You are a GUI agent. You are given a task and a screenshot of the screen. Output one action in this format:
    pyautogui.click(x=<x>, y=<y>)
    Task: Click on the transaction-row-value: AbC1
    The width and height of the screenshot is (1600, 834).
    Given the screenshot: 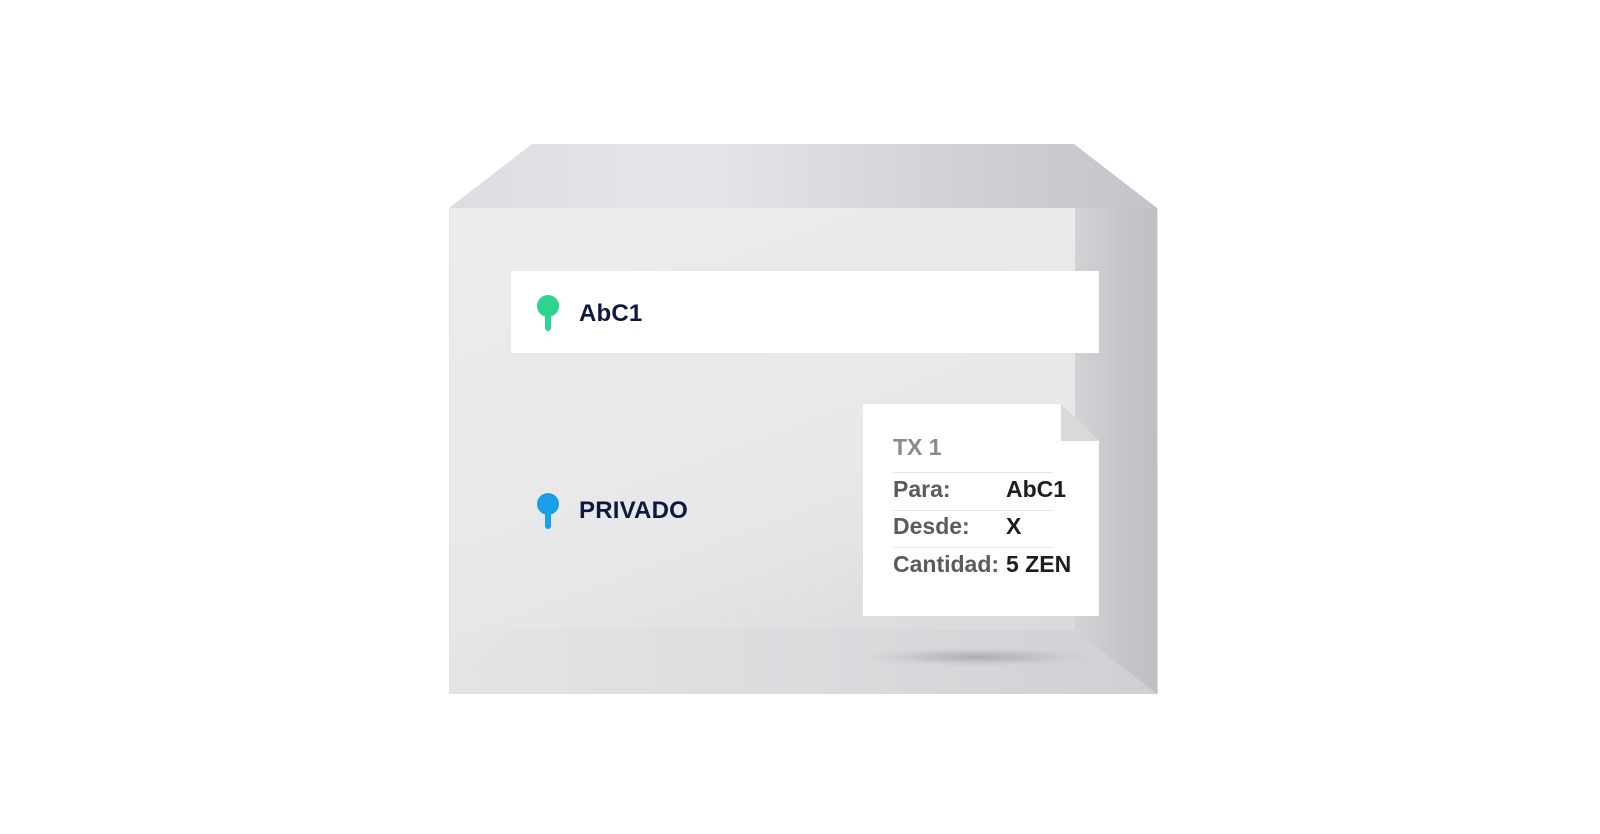 What is the action you would take?
    pyautogui.click(x=1036, y=489)
    